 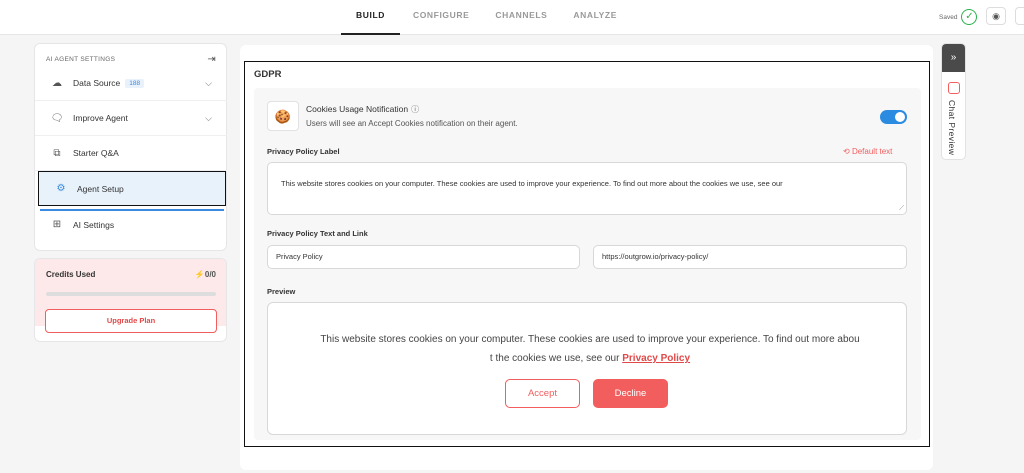 I want to click on credits-card: Credits Used ⚡0/0 Upgrade Plan, so click(x=130, y=300).